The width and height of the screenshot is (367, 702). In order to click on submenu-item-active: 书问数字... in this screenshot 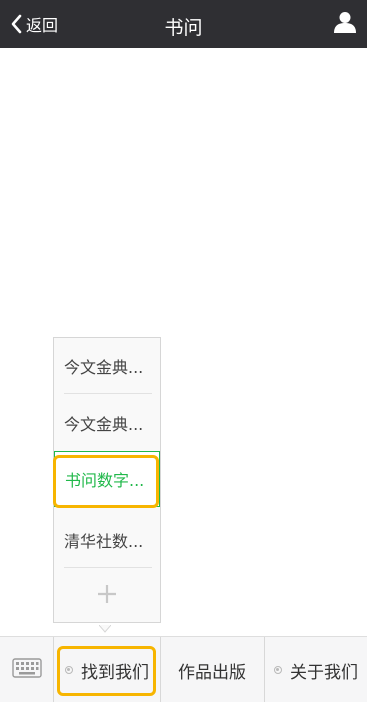, I will do `click(107, 479)`.